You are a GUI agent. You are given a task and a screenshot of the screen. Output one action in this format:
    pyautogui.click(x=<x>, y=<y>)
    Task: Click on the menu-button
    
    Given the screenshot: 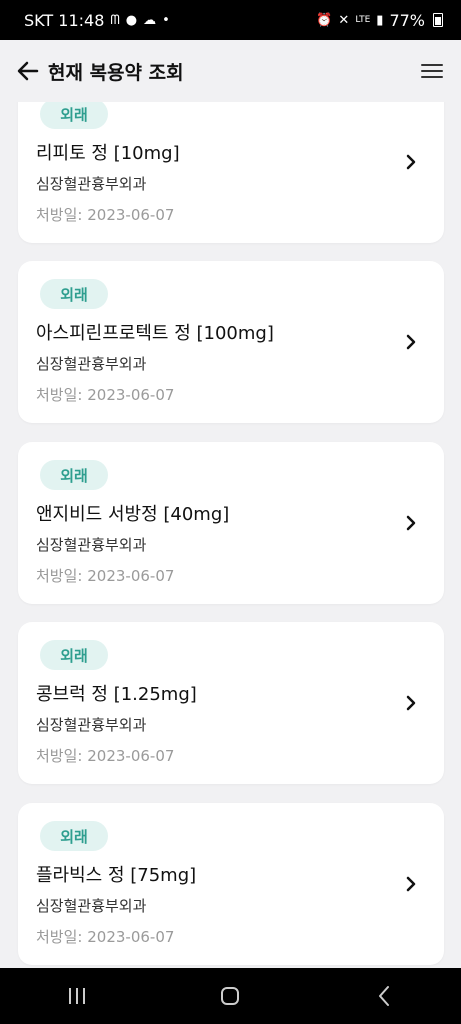 What is the action you would take?
    pyautogui.click(x=432, y=71)
    